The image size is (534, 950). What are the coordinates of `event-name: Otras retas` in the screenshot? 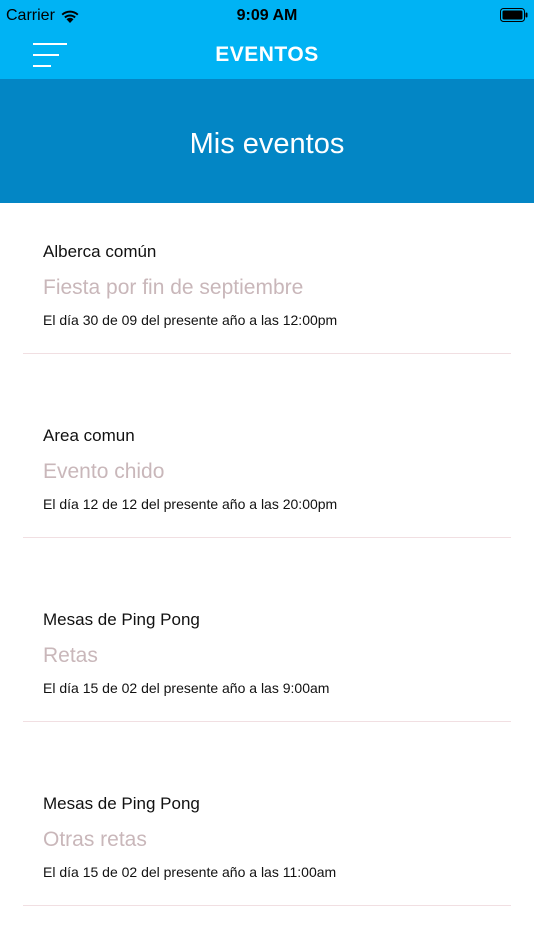 It's located at (95, 839).